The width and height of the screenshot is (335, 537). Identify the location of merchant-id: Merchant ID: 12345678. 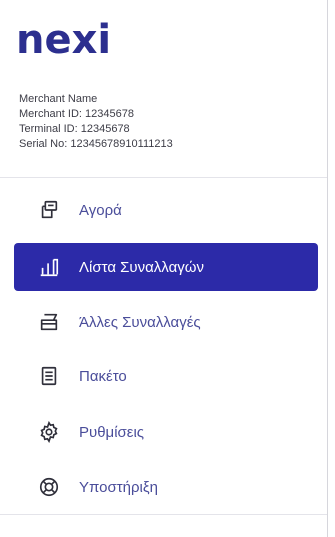
(76, 114).